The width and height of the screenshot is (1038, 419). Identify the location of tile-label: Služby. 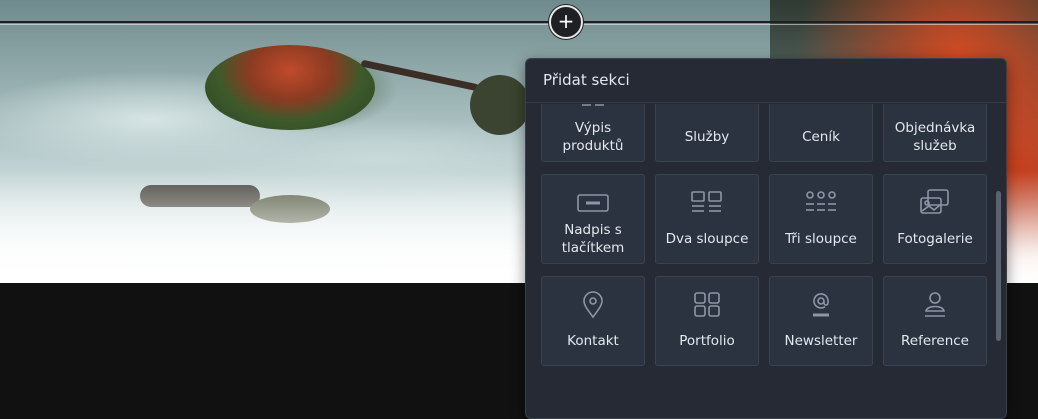
(707, 137).